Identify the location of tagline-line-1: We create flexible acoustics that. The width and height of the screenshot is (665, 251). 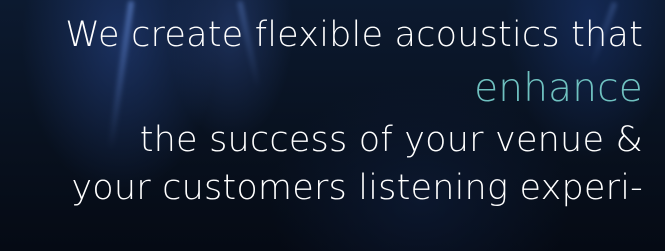
(354, 35).